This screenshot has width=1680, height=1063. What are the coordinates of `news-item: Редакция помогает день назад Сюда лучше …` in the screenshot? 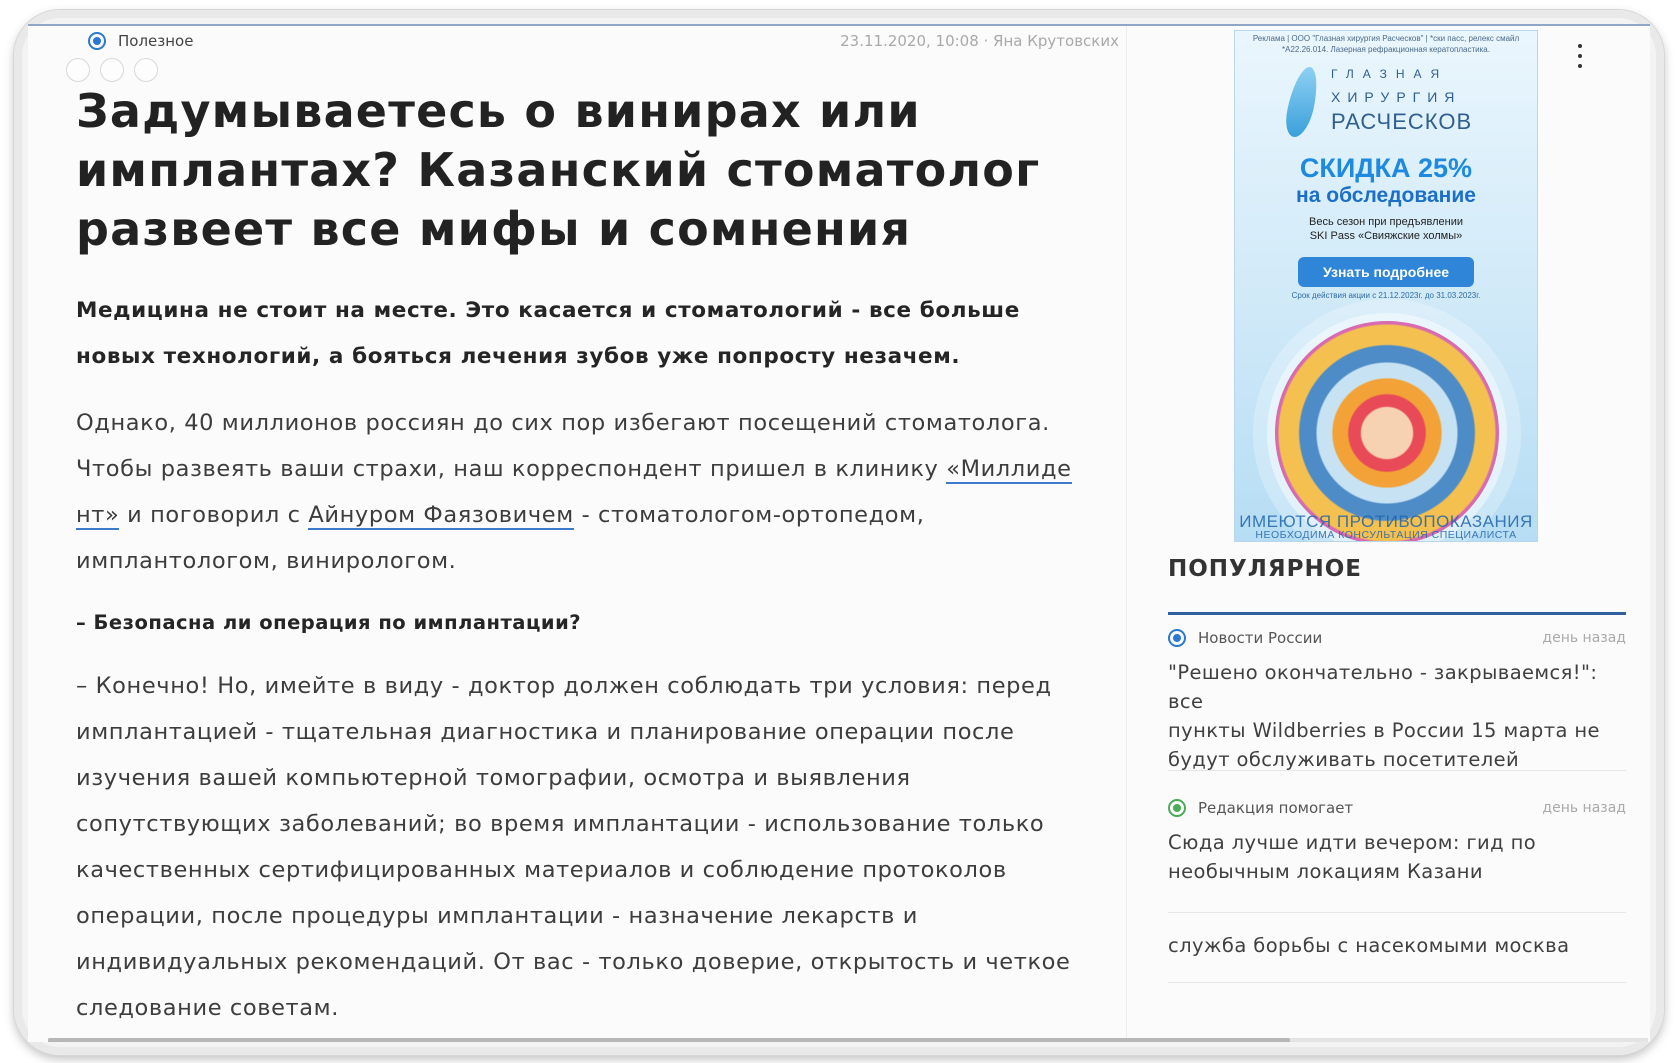 It's located at (1397, 842).